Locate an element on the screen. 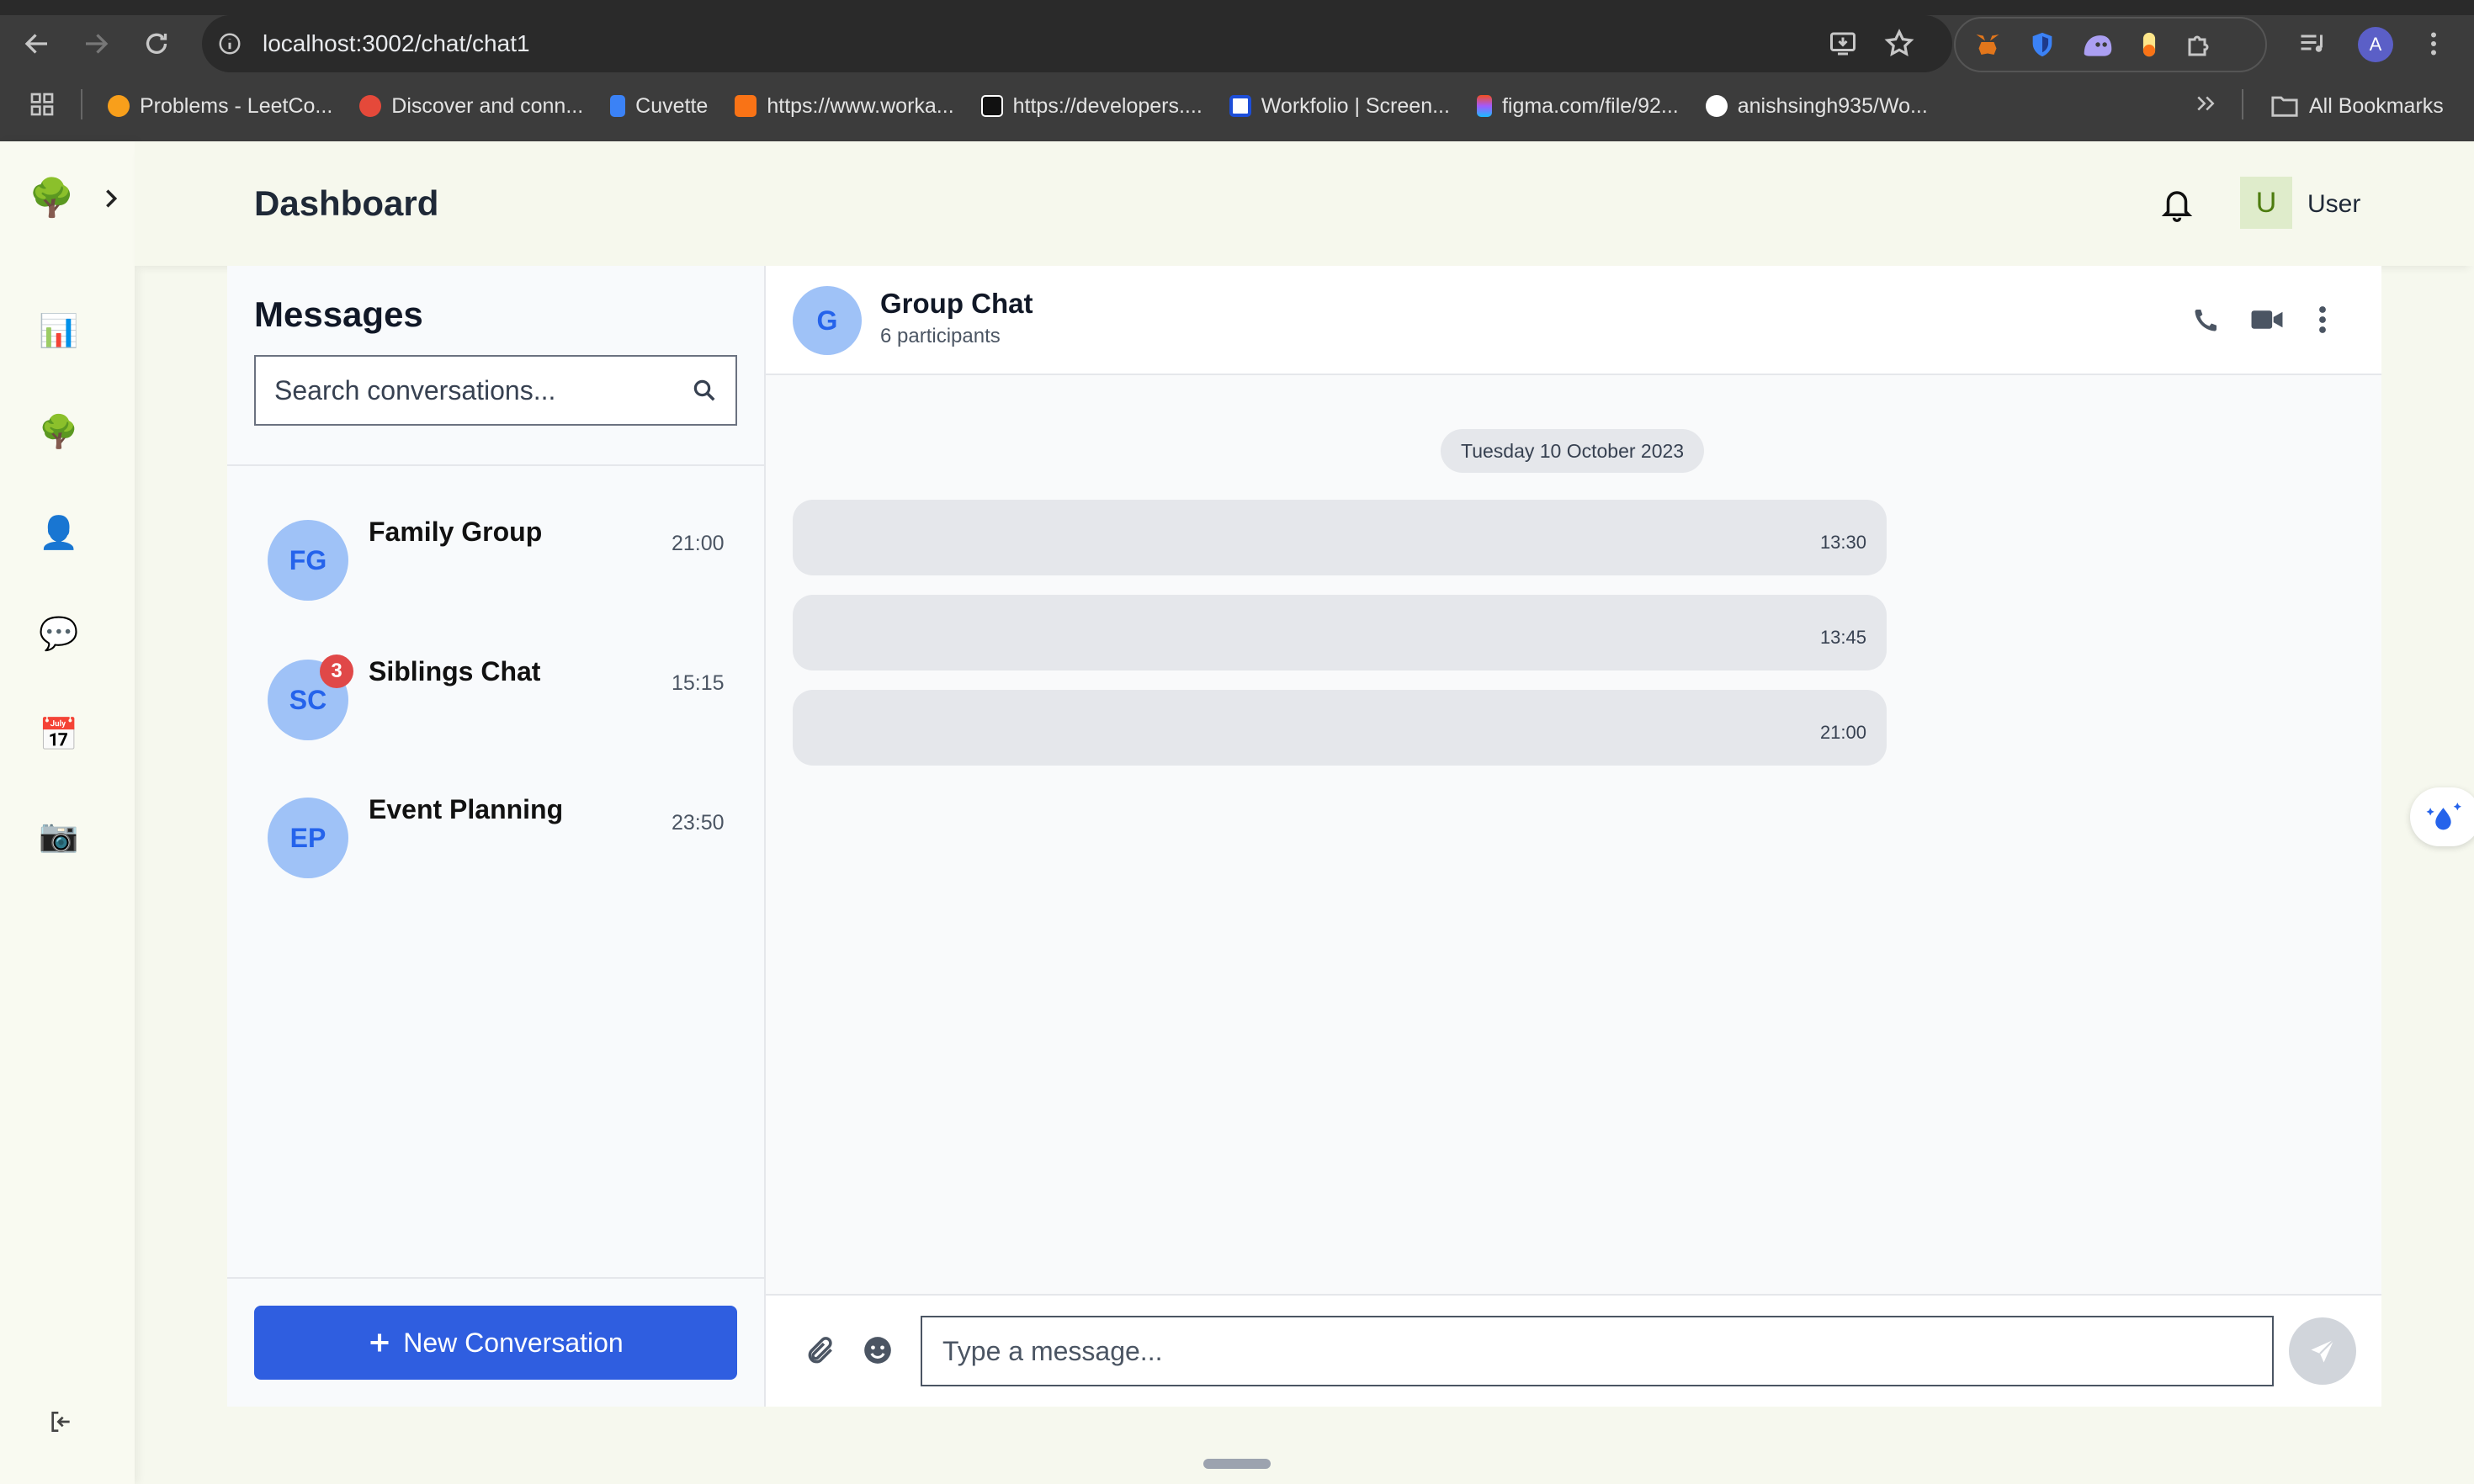 The height and width of the screenshot is (1484, 2474). scroll-handle is located at coordinates (1237, 1464).